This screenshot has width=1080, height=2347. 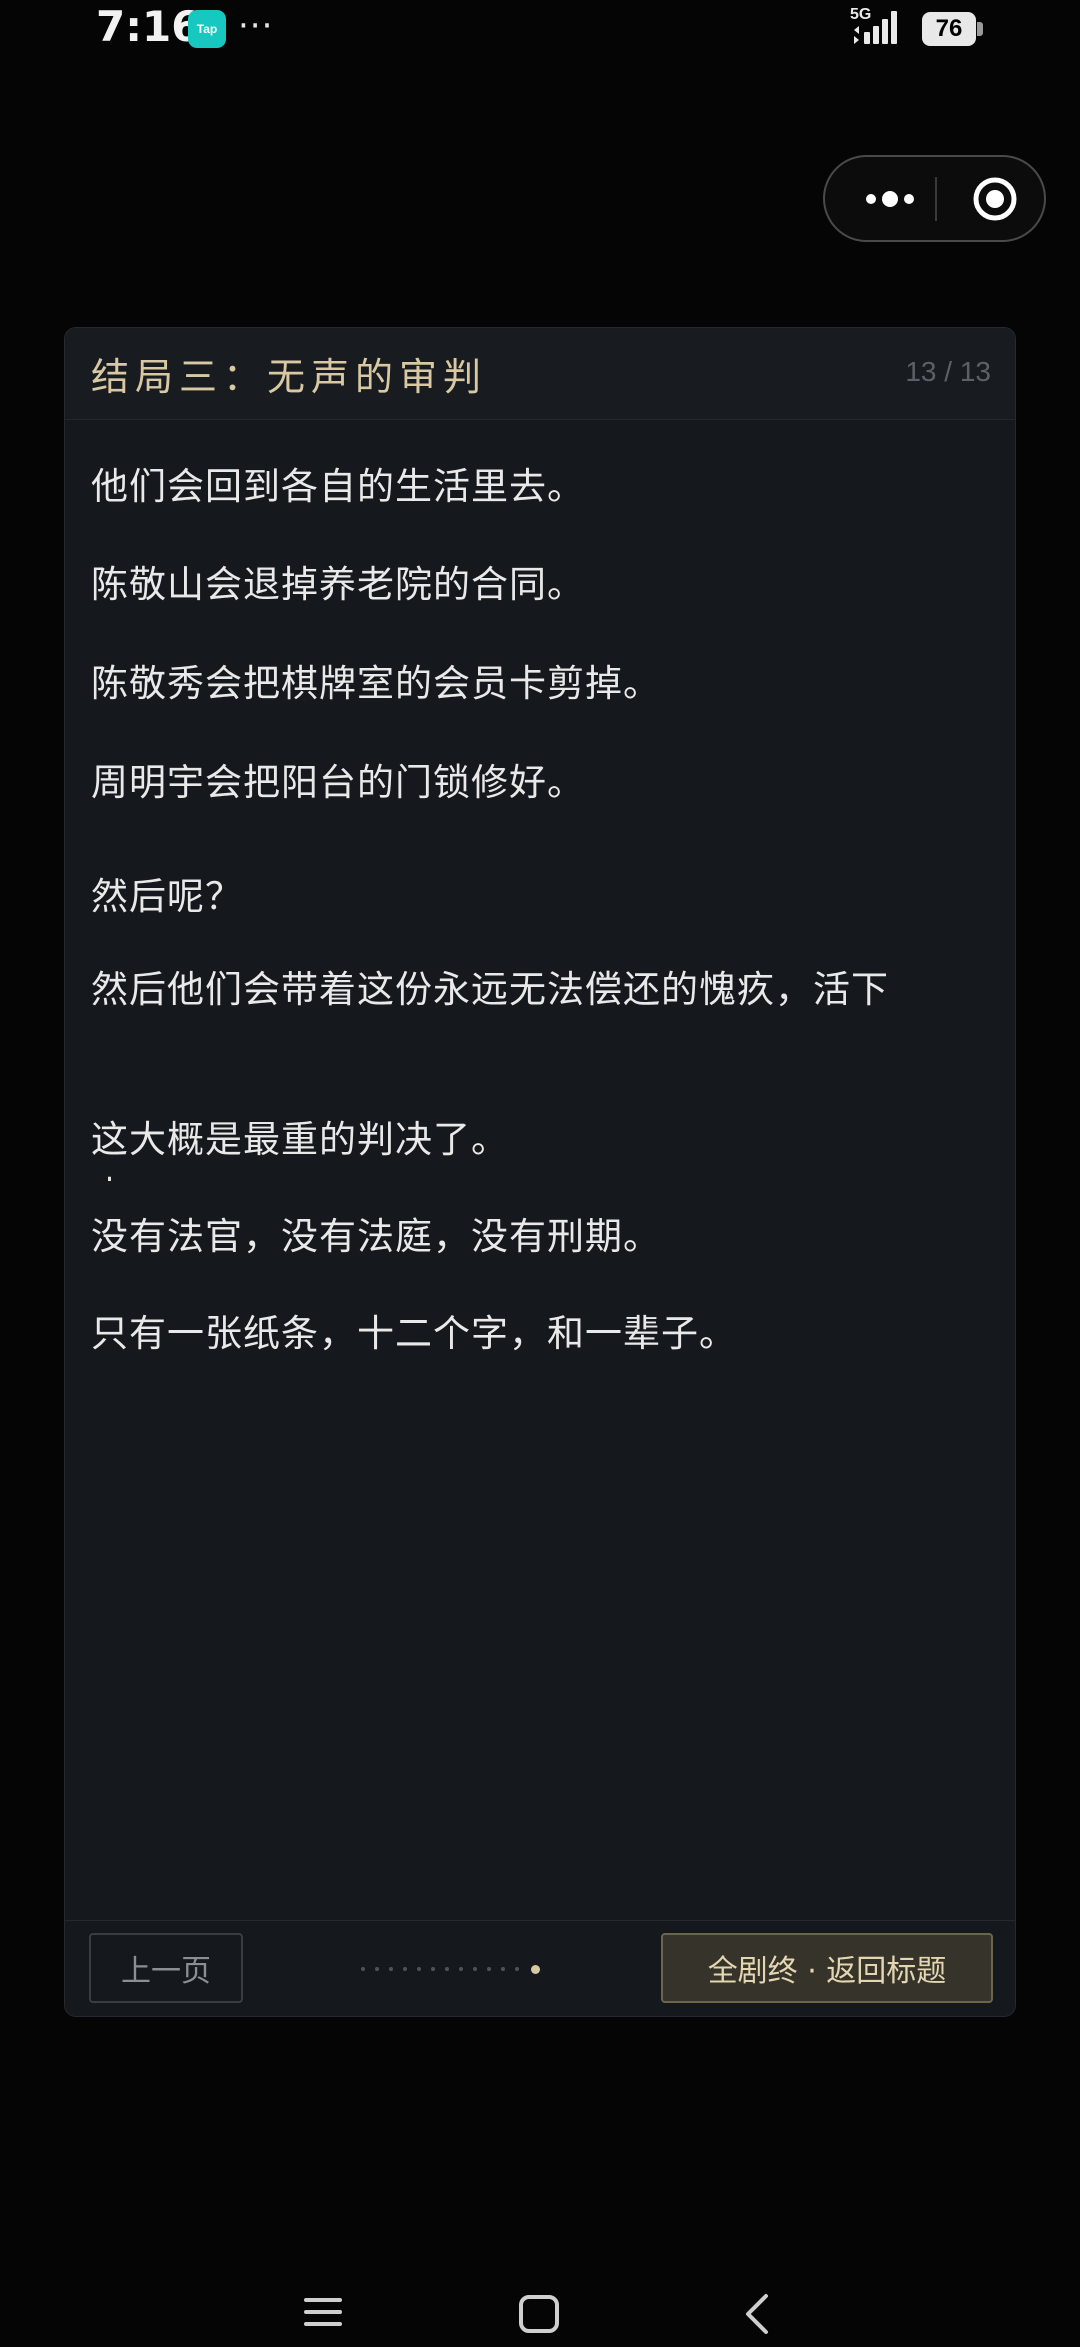 What do you see at coordinates (490, 989) in the screenshot?
I see `paragraph: 然后他们会带着这份永远无法偿还的愧疚，活下` at bounding box center [490, 989].